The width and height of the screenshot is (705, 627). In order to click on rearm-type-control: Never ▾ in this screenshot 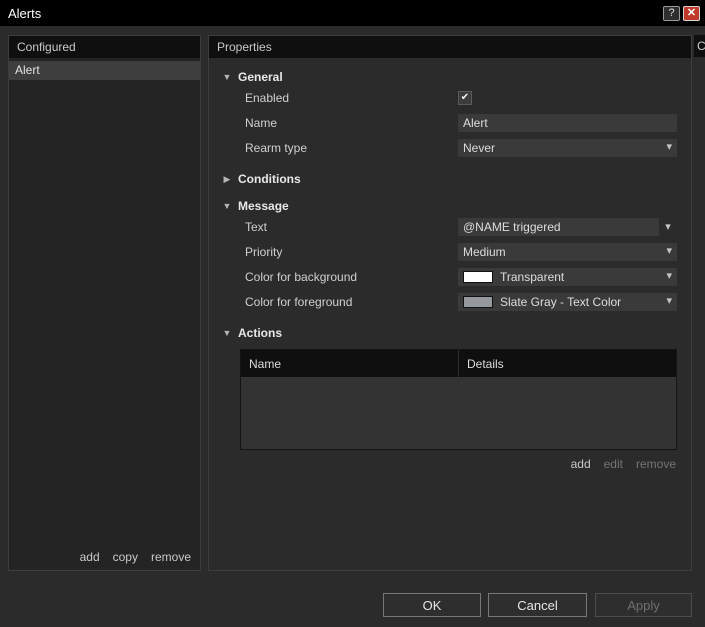, I will do `click(567, 147)`.